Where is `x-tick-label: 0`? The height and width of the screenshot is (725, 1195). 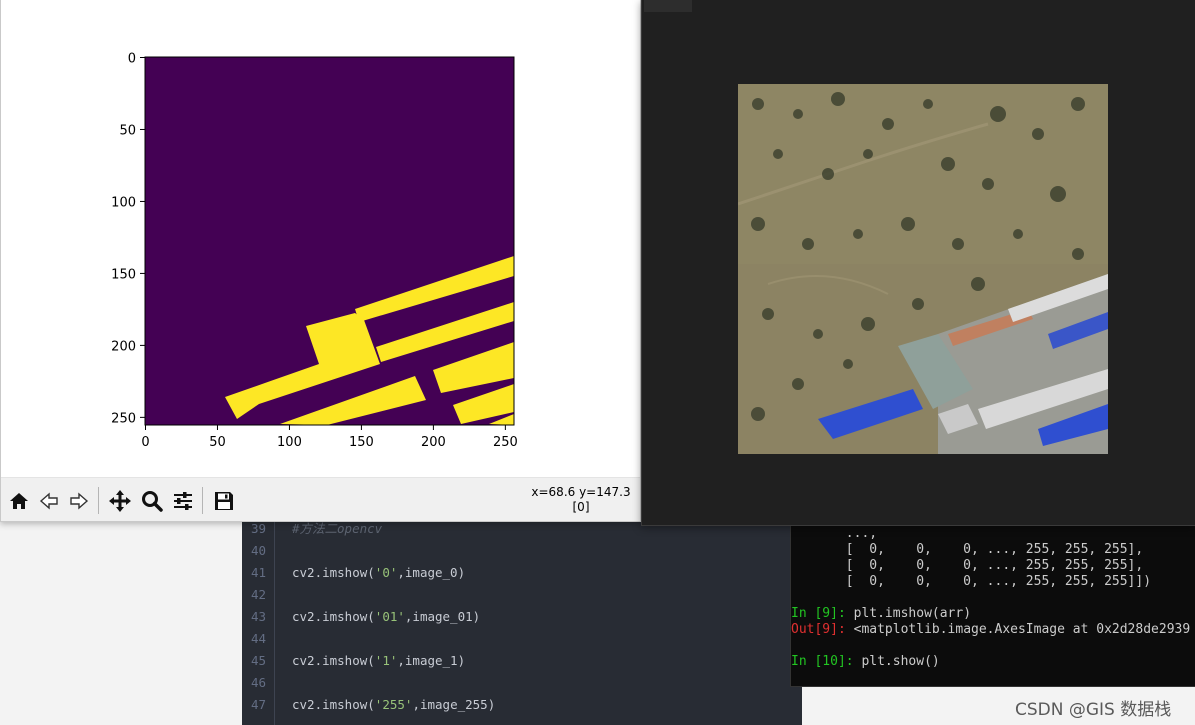
x-tick-label: 0 is located at coordinates (145, 442).